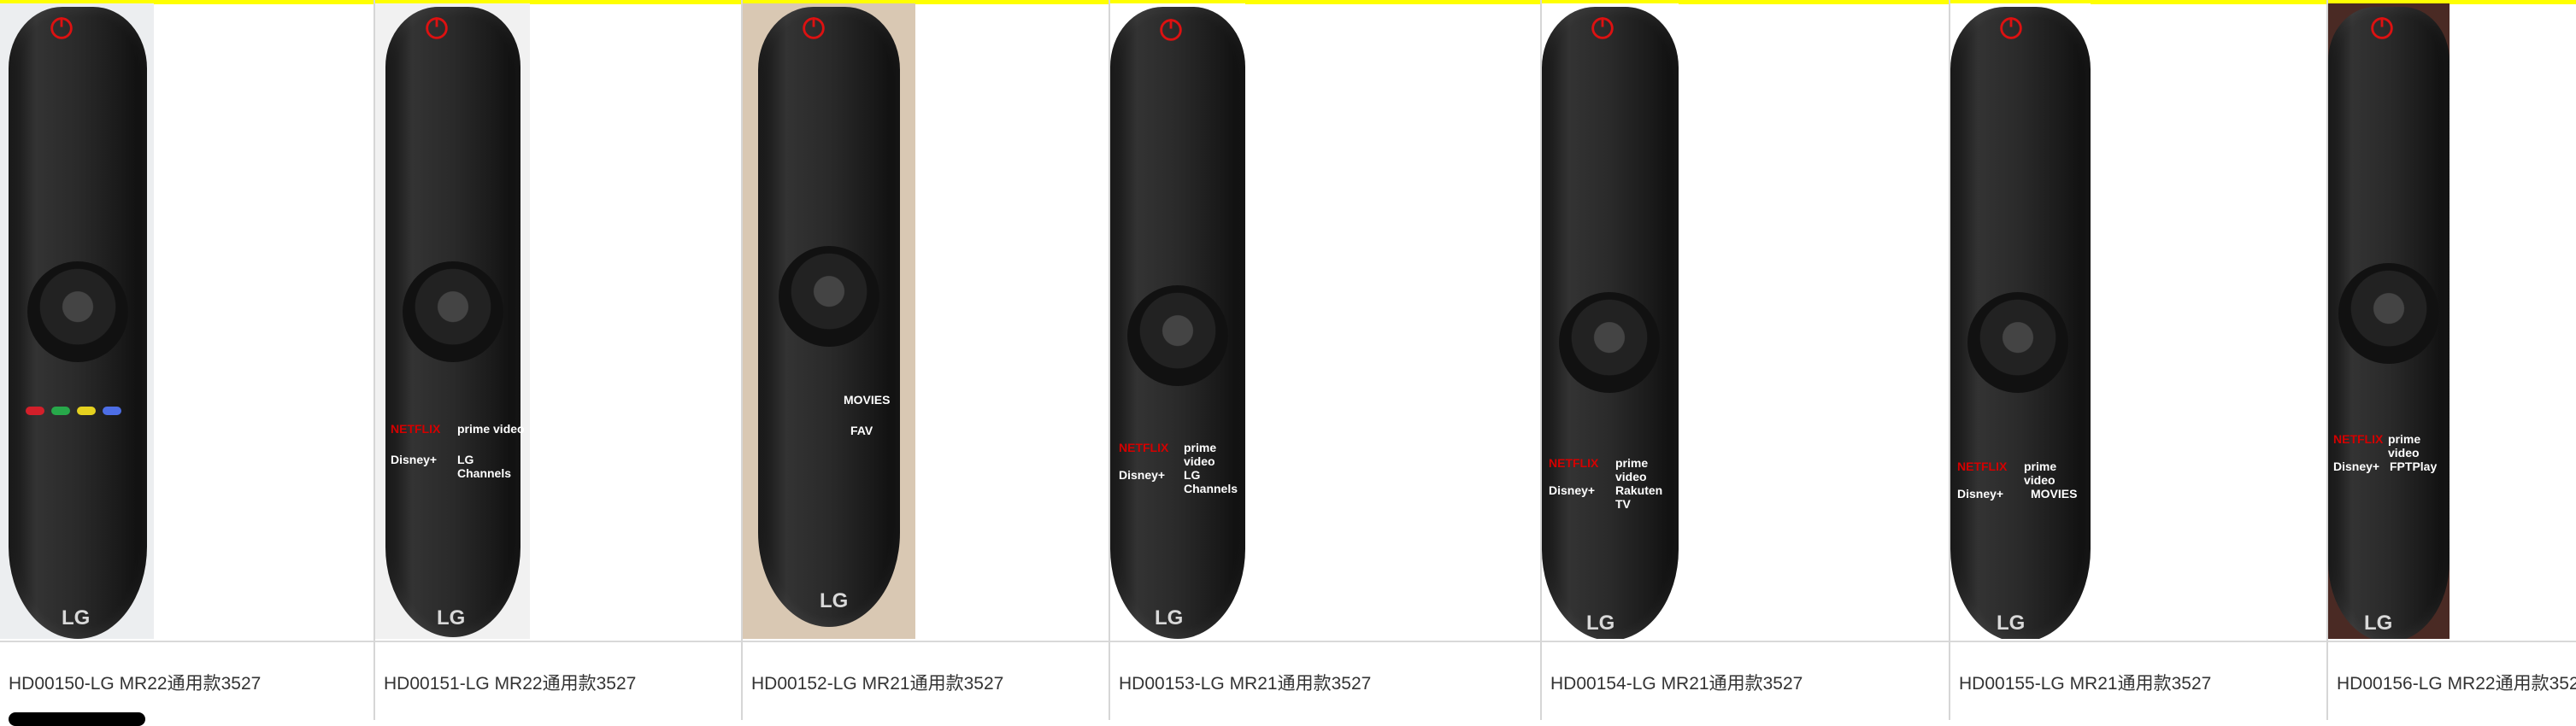  Describe the element at coordinates (2456, 684) in the screenshot. I see `product-label: HD00156-LG MR22通用款3527` at that location.